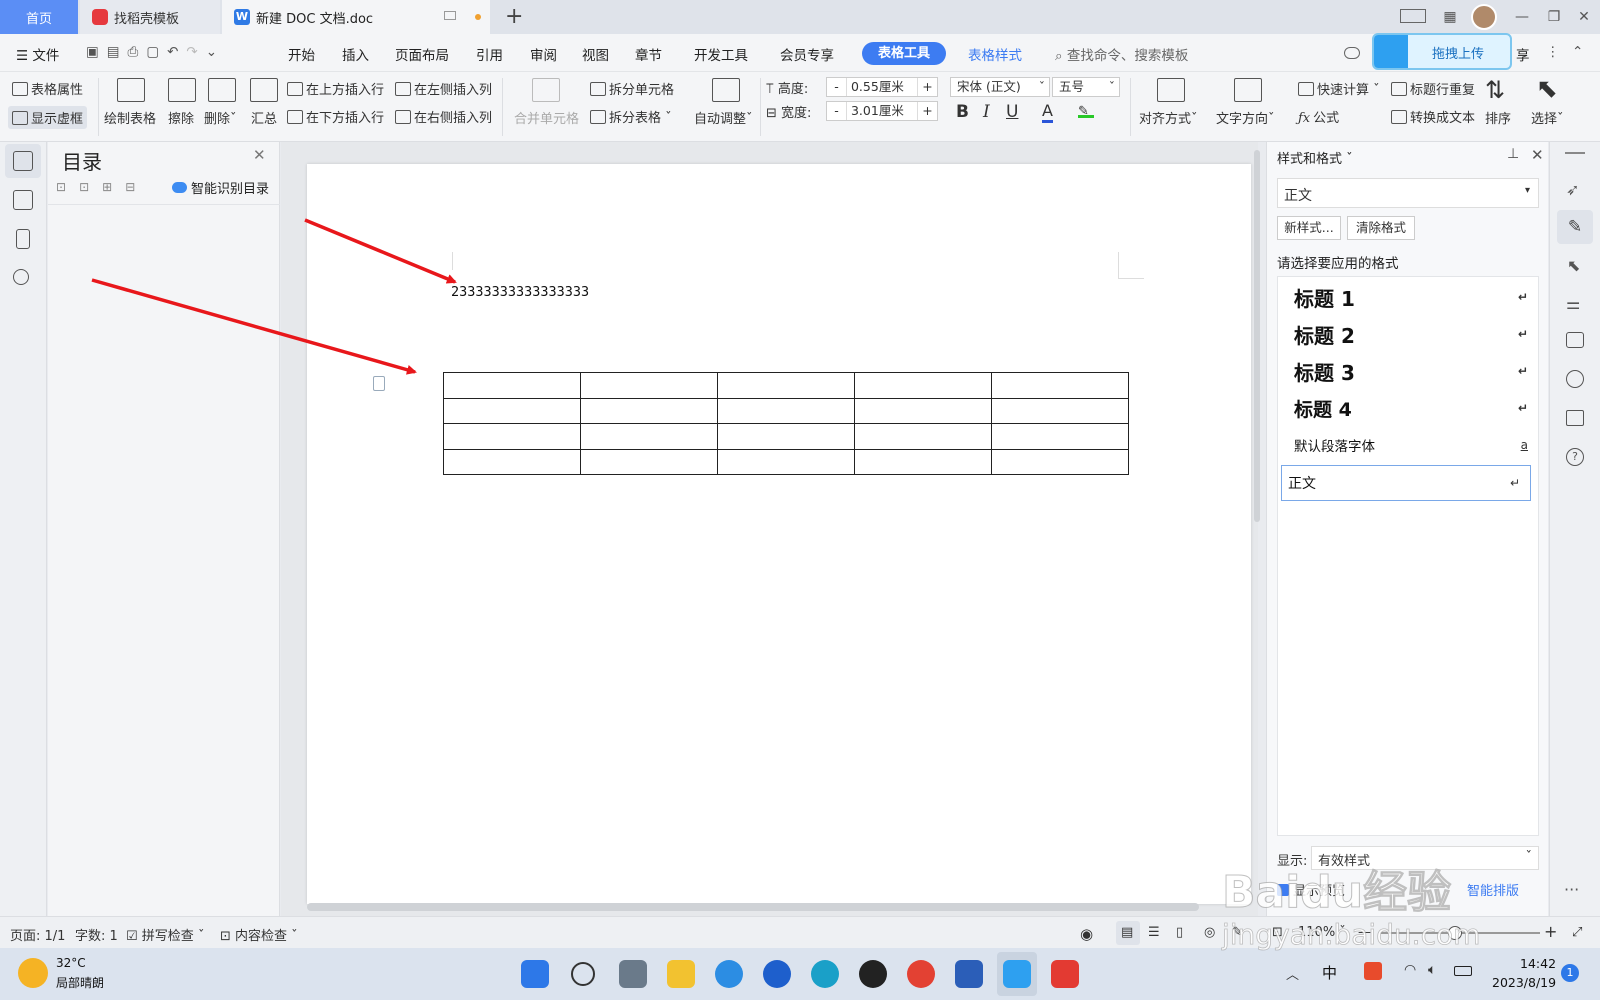  What do you see at coordinates (1554, 17) in the screenshot?
I see `restore-icon: ❐` at bounding box center [1554, 17].